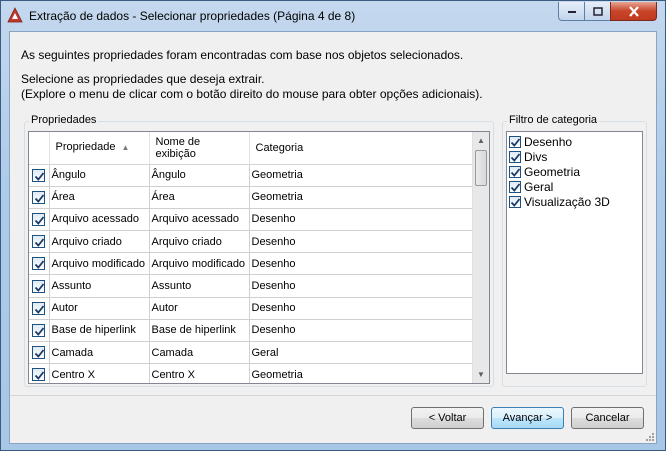 The image size is (666, 451). What do you see at coordinates (574, 141) in the screenshot?
I see `filter-item: Desenho` at bounding box center [574, 141].